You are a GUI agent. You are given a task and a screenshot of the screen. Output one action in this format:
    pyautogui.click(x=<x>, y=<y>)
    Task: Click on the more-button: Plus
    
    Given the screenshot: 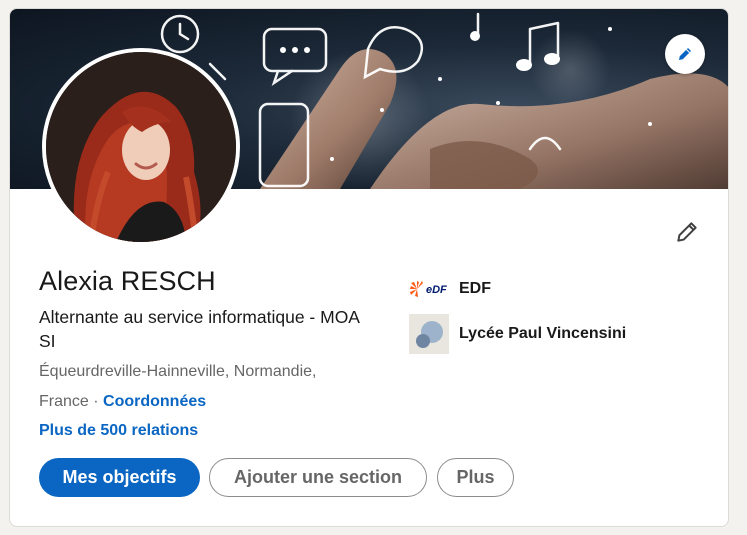 What is the action you would take?
    pyautogui.click(x=475, y=477)
    